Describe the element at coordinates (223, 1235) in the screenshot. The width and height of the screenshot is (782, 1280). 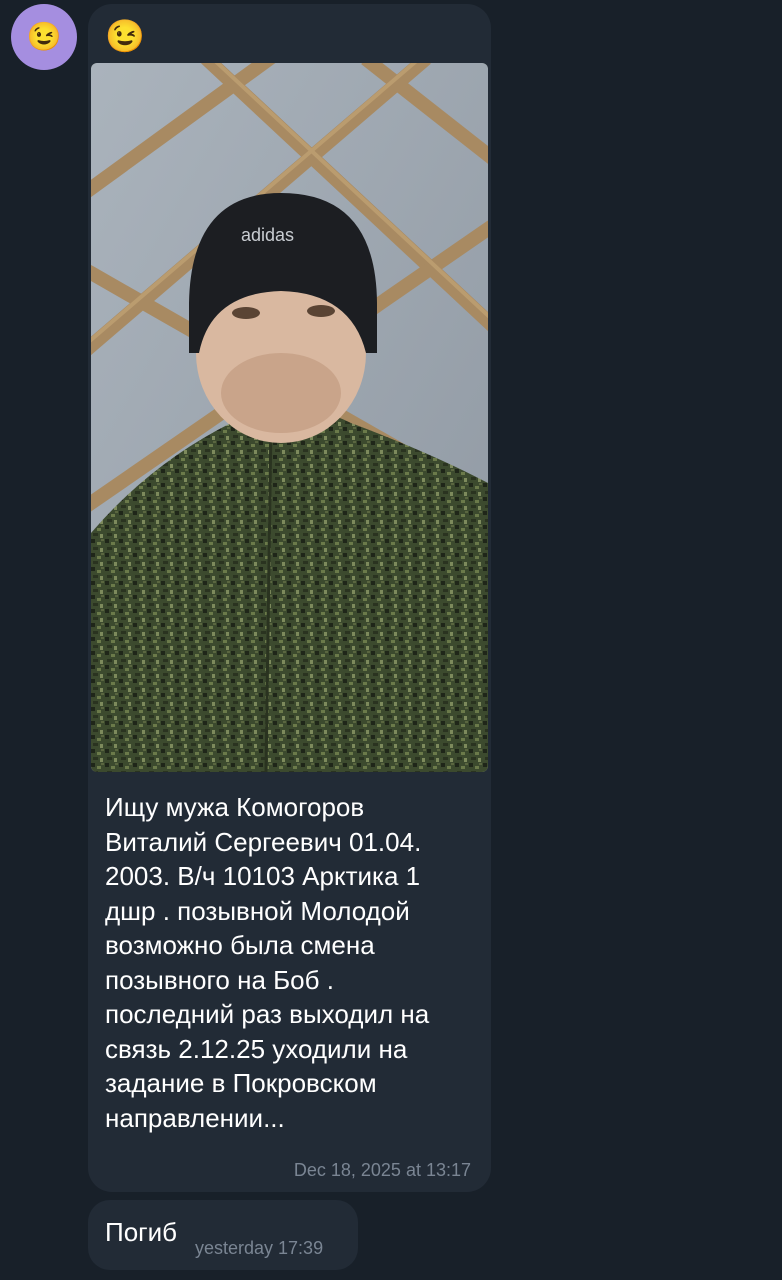
I see `message-bubble: Погиб yesterday 17:39` at that location.